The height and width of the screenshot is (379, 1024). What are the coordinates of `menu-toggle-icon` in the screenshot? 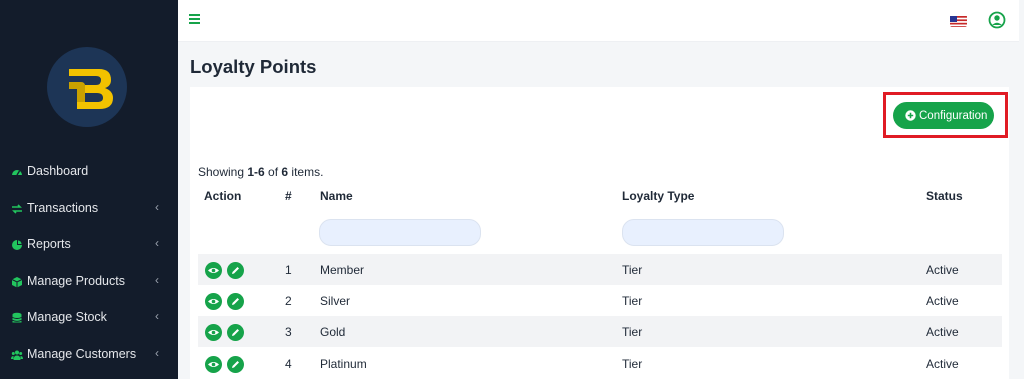 It's located at (195, 20).